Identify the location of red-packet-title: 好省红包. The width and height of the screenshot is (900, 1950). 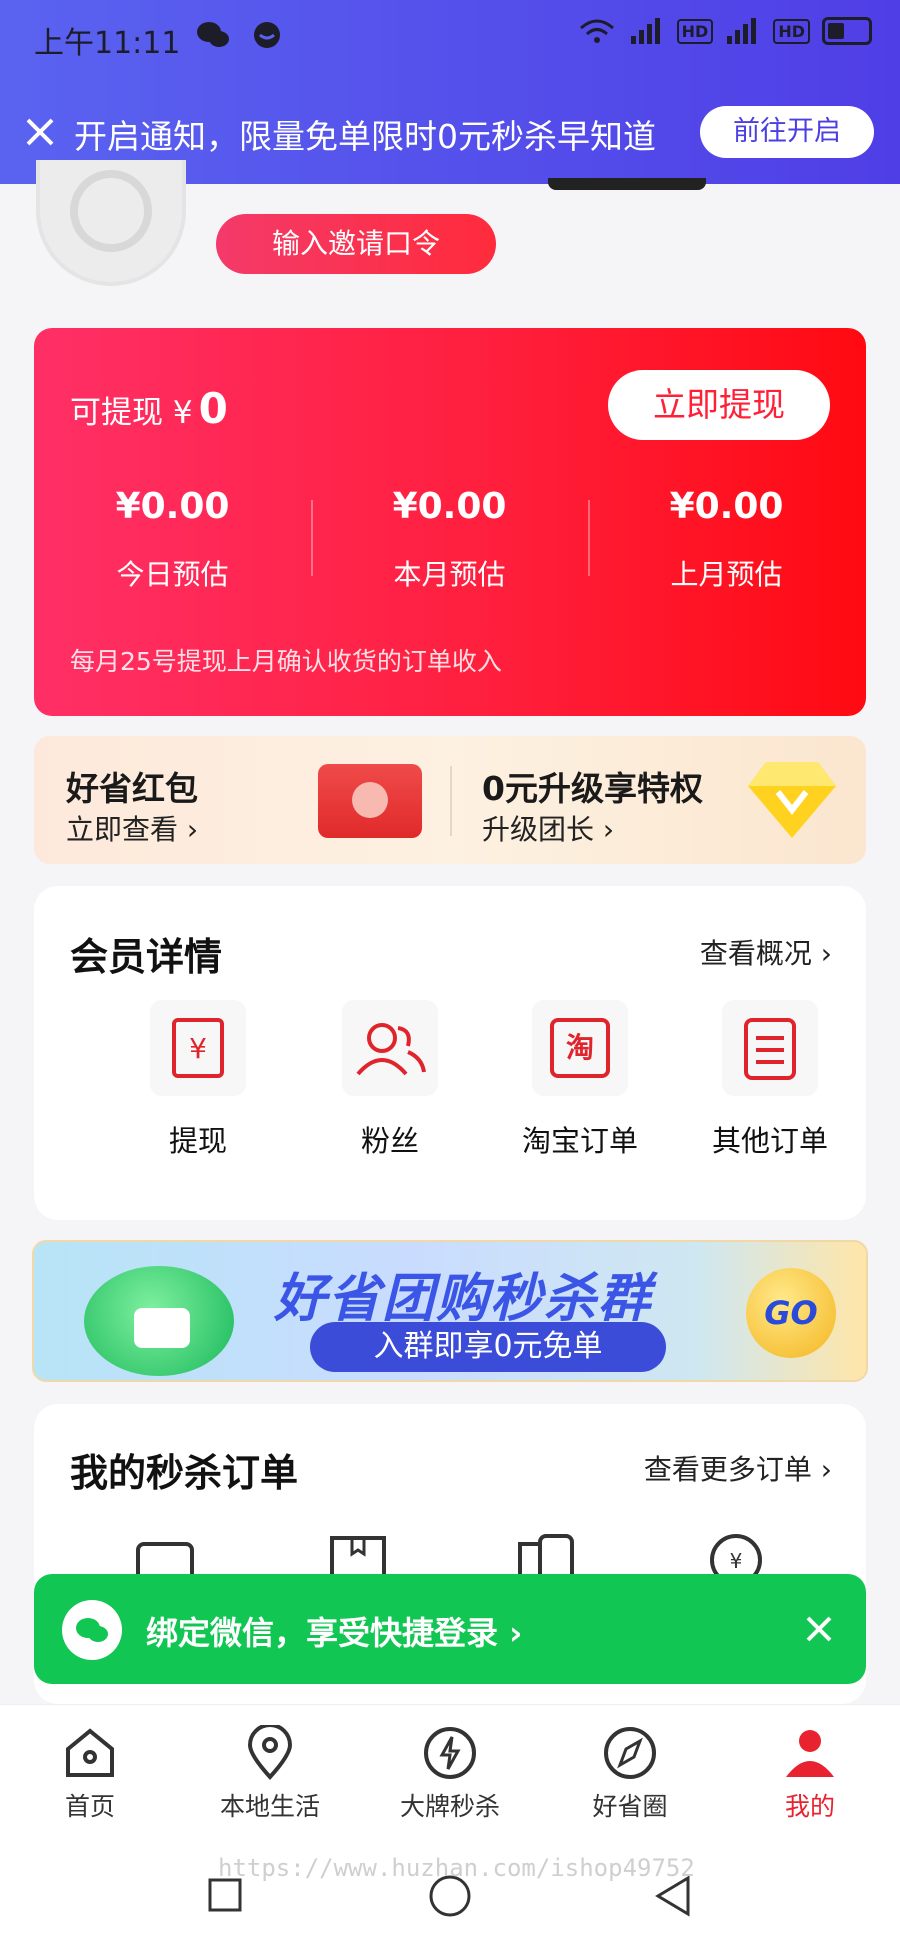
(132, 786).